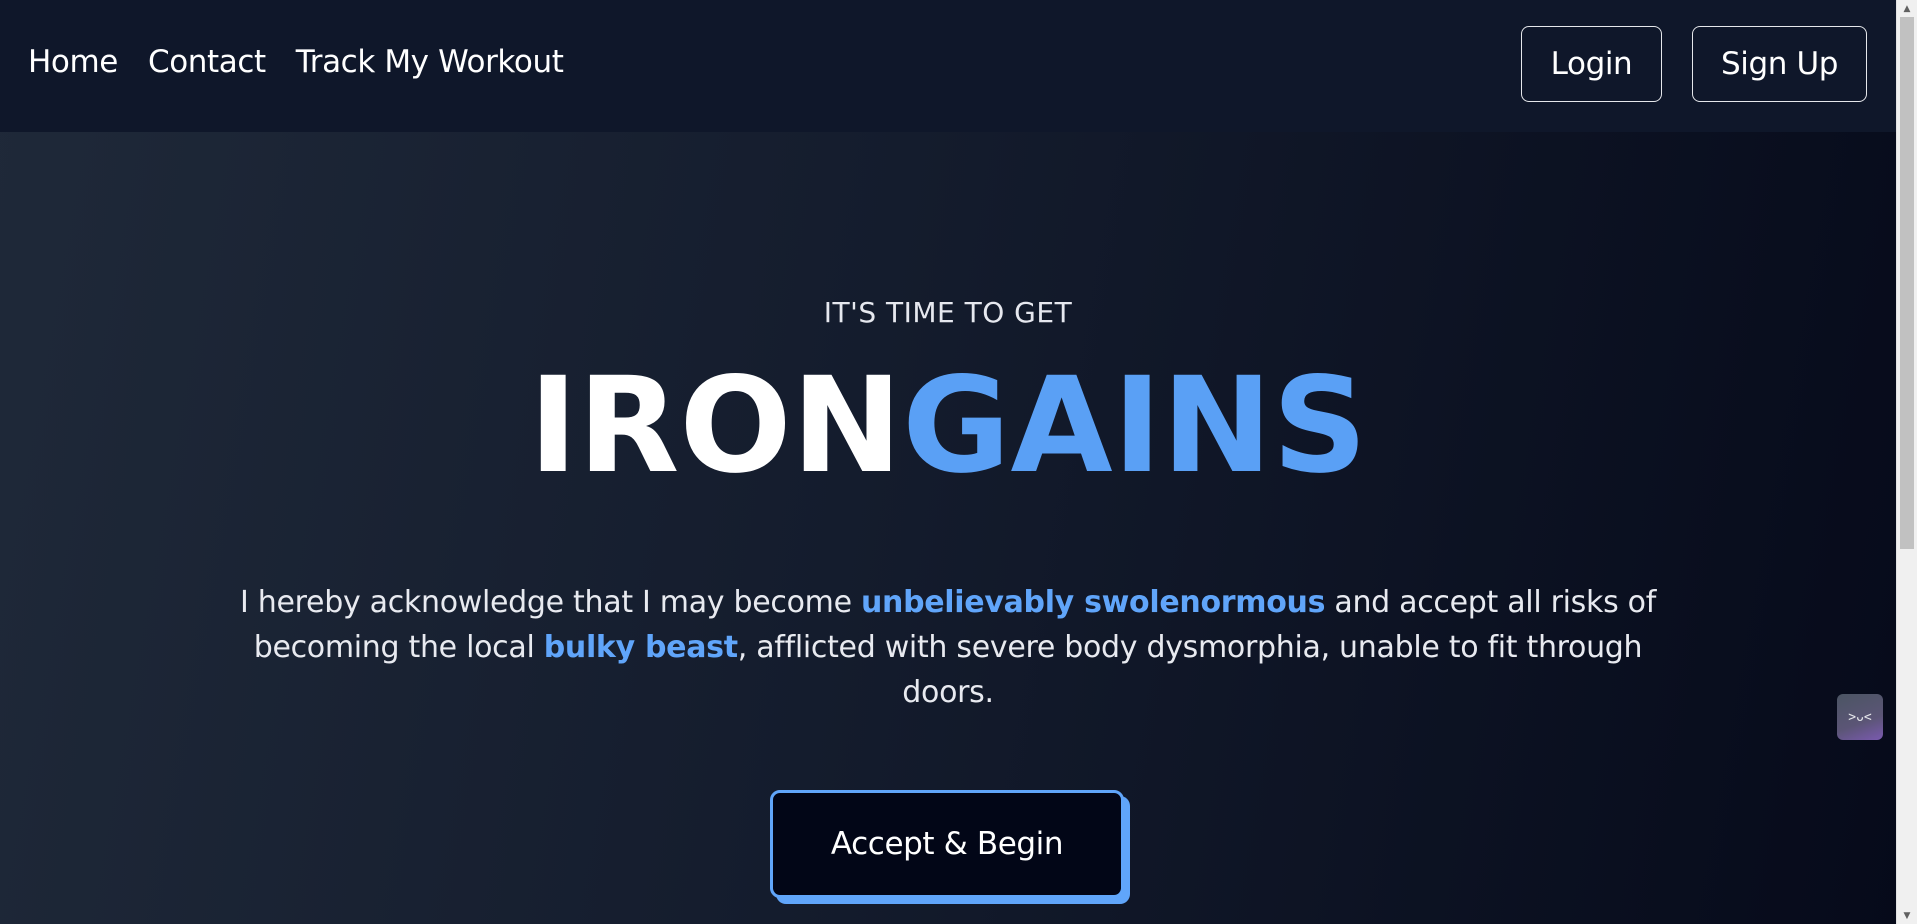 The image size is (1917, 924). Describe the element at coordinates (1907, 8) in the screenshot. I see `scroll-up-arrow-icon: ▲` at that location.